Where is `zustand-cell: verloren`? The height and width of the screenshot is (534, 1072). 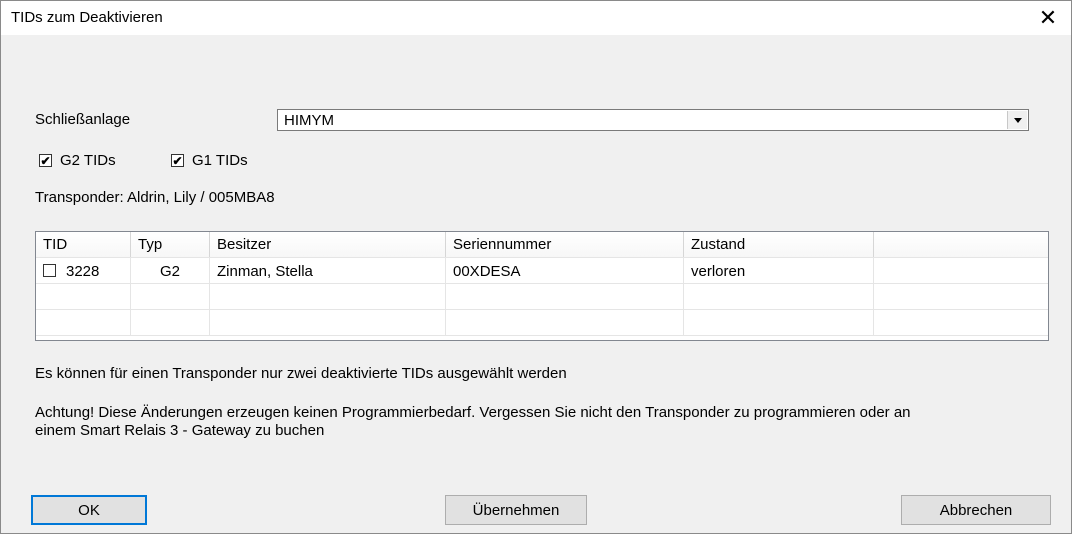 zustand-cell: verloren is located at coordinates (779, 271).